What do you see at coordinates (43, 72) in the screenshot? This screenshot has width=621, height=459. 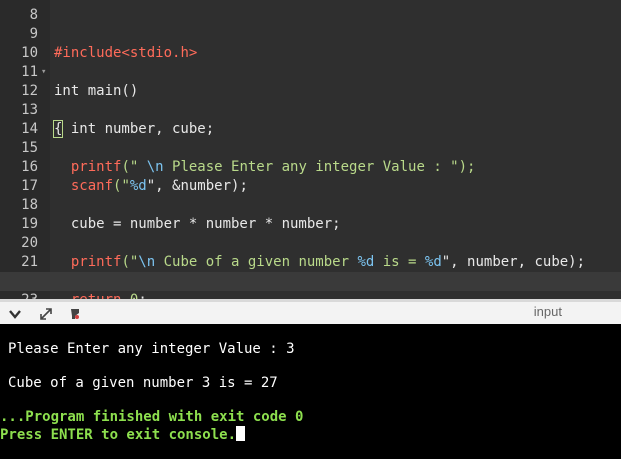 I see `fold-toggle-icon: ▾` at bounding box center [43, 72].